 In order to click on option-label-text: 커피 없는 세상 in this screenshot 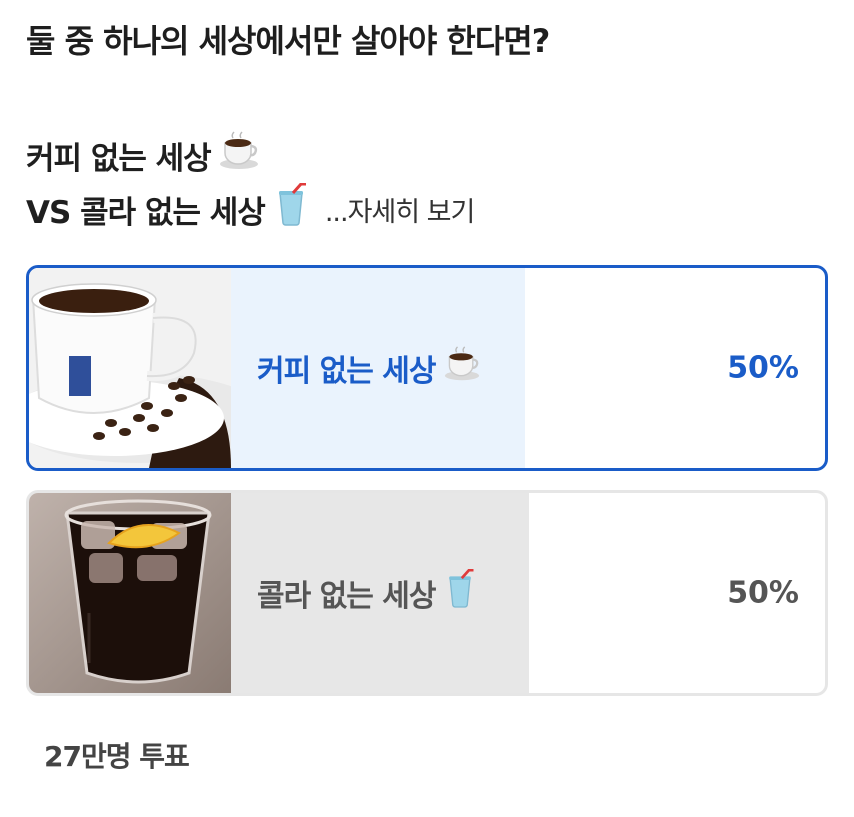, I will do `click(346, 371)`.